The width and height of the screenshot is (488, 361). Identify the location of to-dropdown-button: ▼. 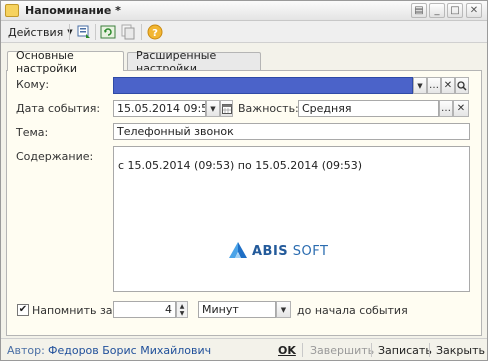
(420, 85).